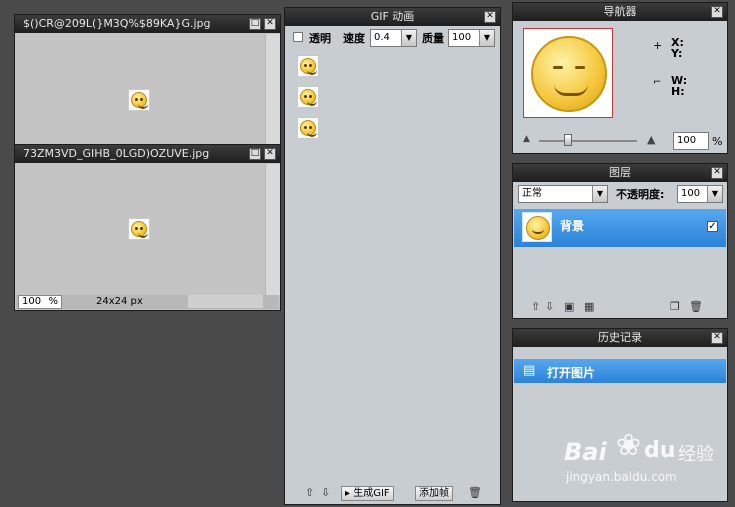 The height and width of the screenshot is (507, 735). Describe the element at coordinates (532, 193) in the screenshot. I see `blend-mode-value: 正常` at that location.